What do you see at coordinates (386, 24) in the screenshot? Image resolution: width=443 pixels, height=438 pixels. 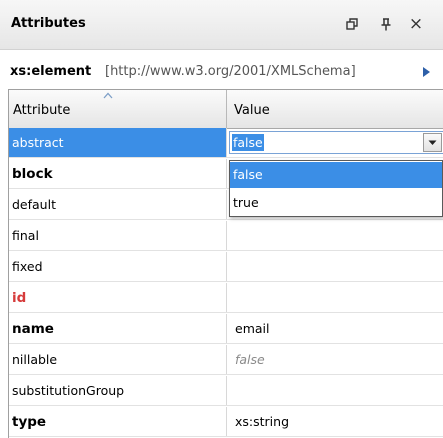 I see `pin-icon` at bounding box center [386, 24].